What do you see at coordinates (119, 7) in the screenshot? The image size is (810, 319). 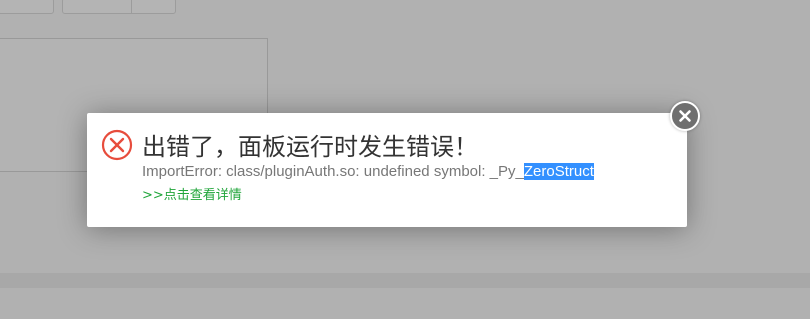 I see `background-select-box` at bounding box center [119, 7].